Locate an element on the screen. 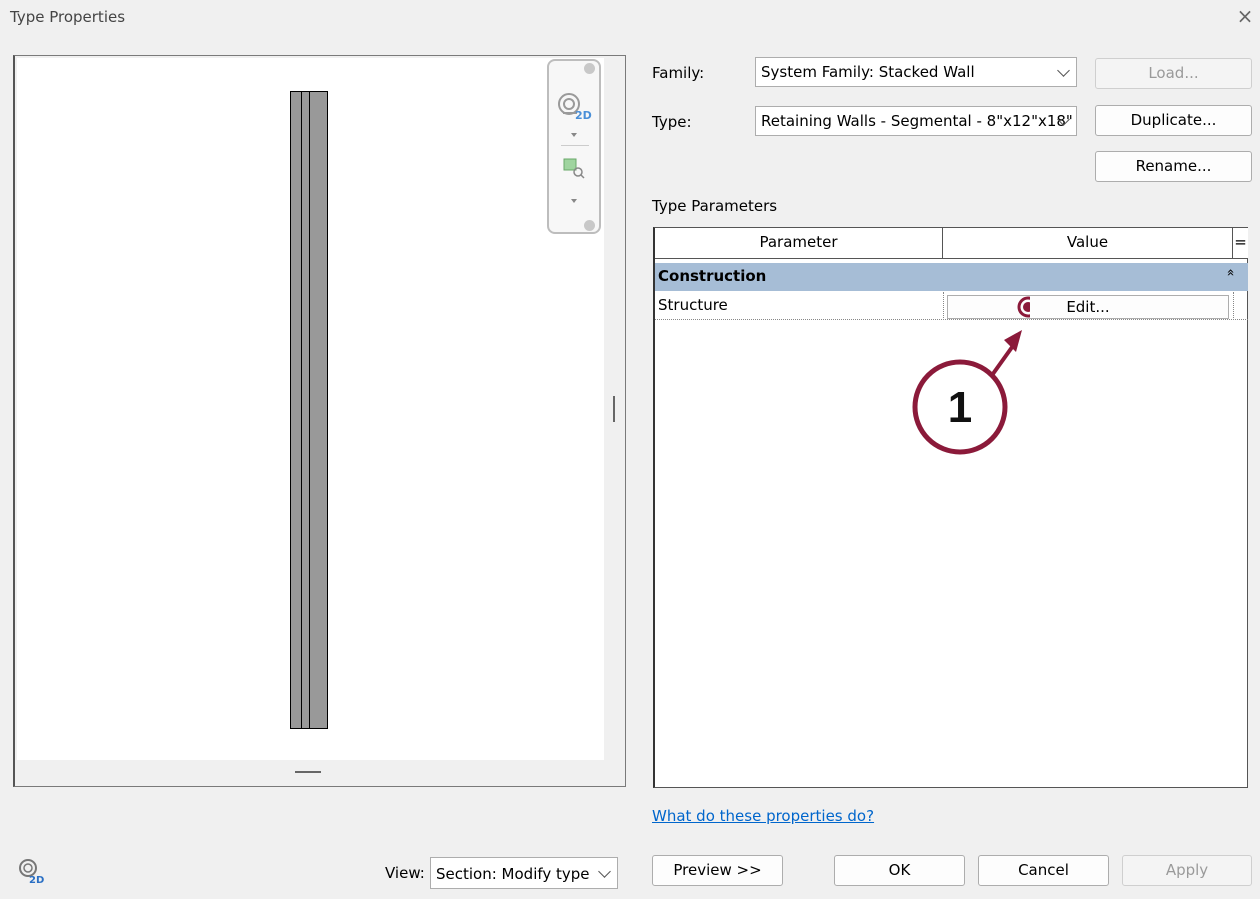 The height and width of the screenshot is (899, 1260). family-label: Family: is located at coordinates (678, 73).